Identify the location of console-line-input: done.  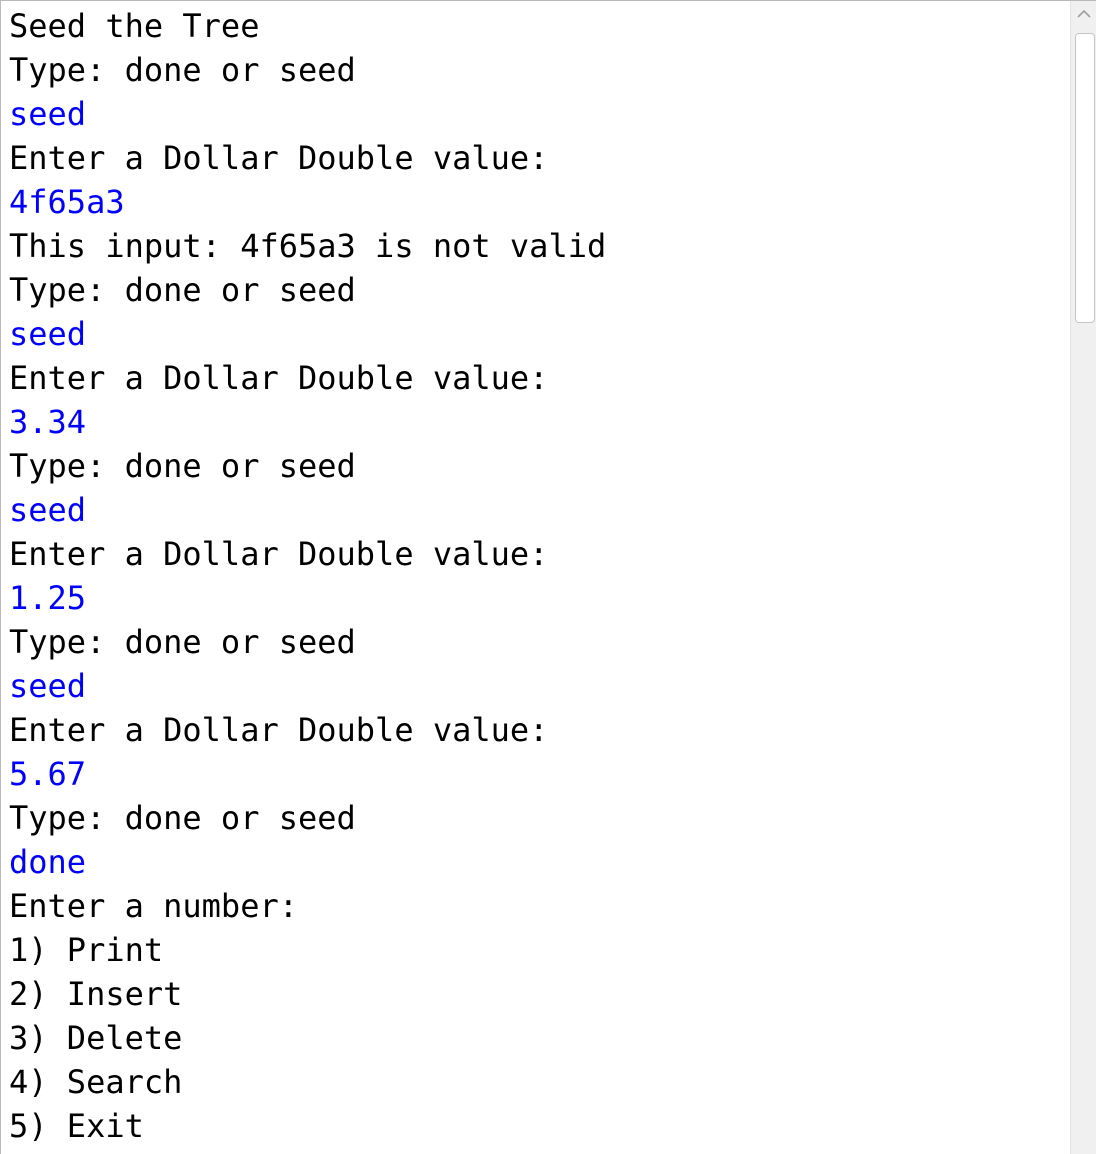
(48, 862).